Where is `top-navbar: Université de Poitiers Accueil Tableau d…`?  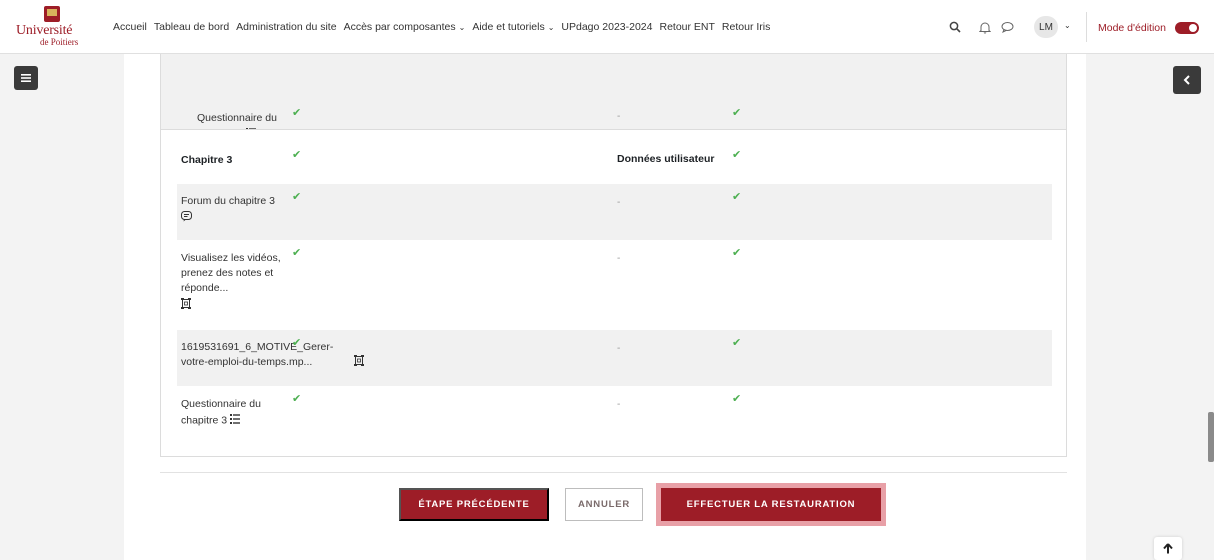 top-navbar: Université de Poitiers Accueil Tableau d… is located at coordinates (607, 27).